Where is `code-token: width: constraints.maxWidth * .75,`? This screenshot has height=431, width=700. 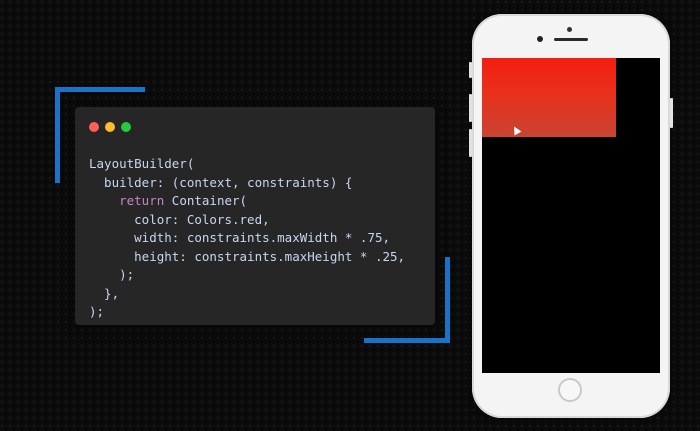
code-token: width: constraints.maxWidth * .75, is located at coordinates (240, 237).